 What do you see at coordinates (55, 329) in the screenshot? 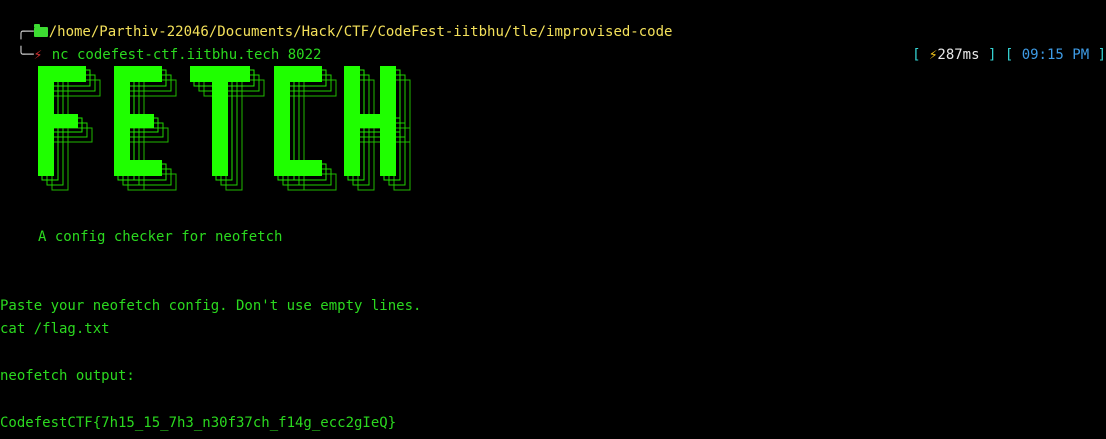
I see `user-input-line: cat /flag.txt` at bounding box center [55, 329].